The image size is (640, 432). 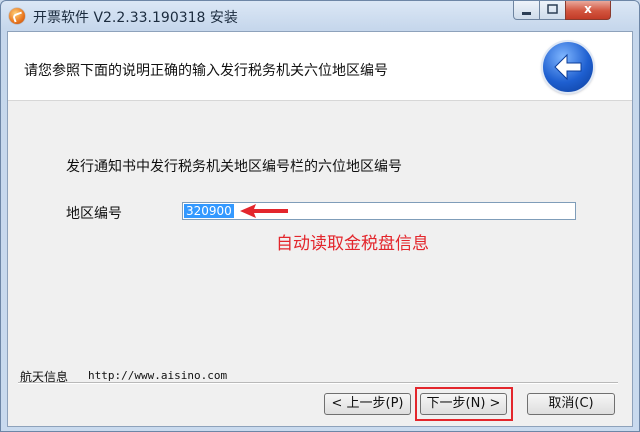 I want to click on back-arrow-icon, so click(x=568, y=67).